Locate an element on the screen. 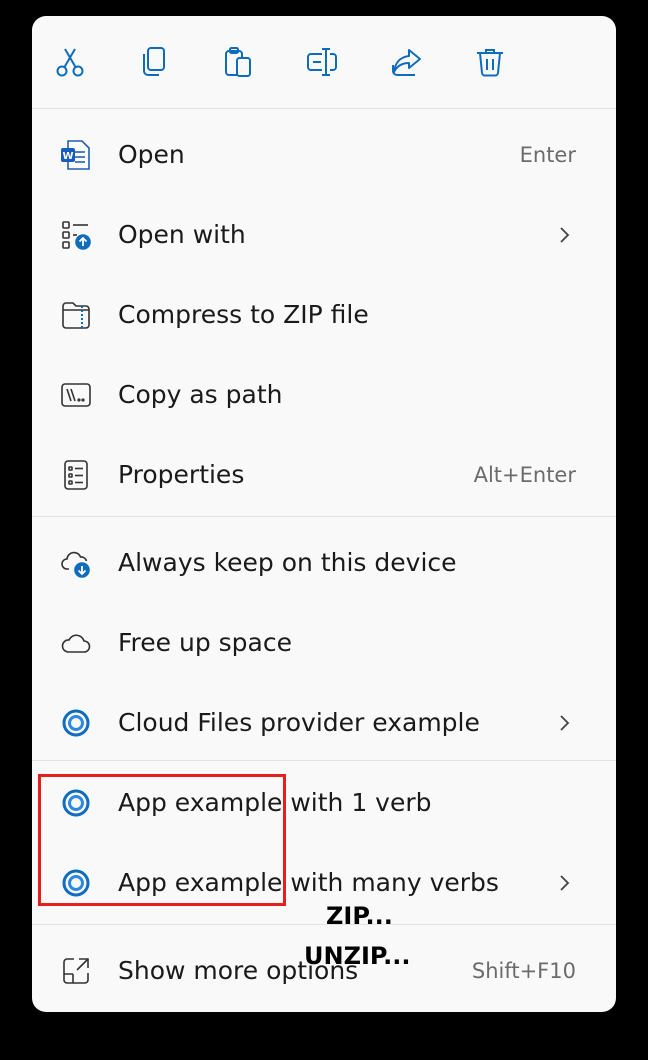  delete-button is located at coordinates (490, 62).